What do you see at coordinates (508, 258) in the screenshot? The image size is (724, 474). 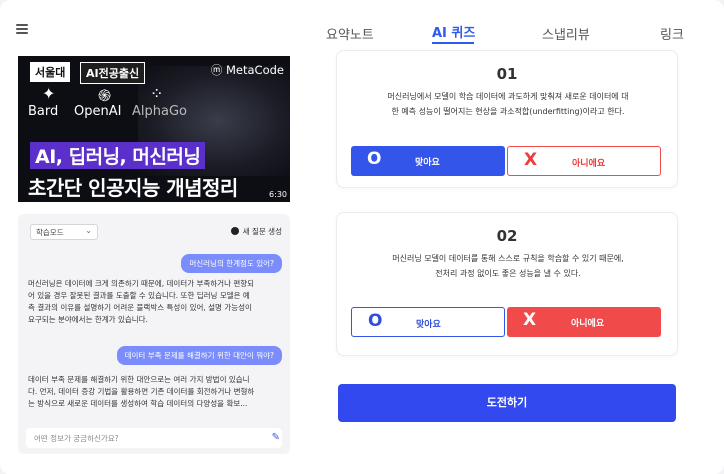 I see `quiz-question-line: 머신러닝 모델이 데이터를 통해 스스로 규칙을 학습할 수 있기 때문에,` at bounding box center [508, 258].